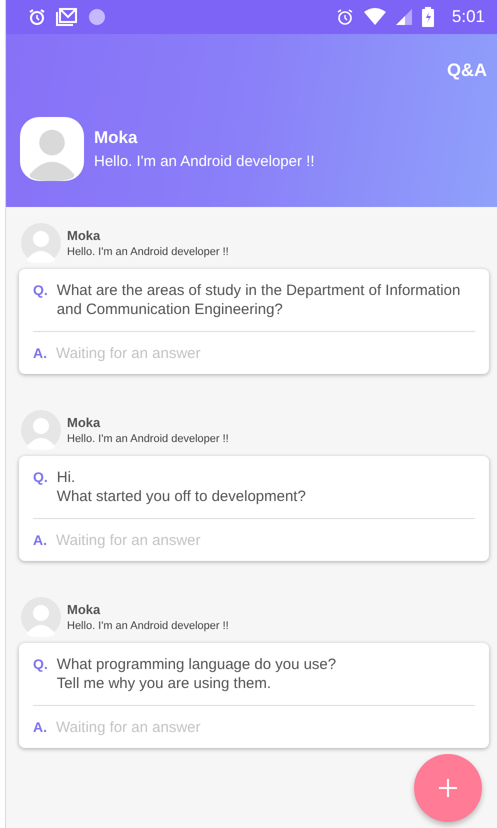  I want to click on battery-icon, so click(428, 17).